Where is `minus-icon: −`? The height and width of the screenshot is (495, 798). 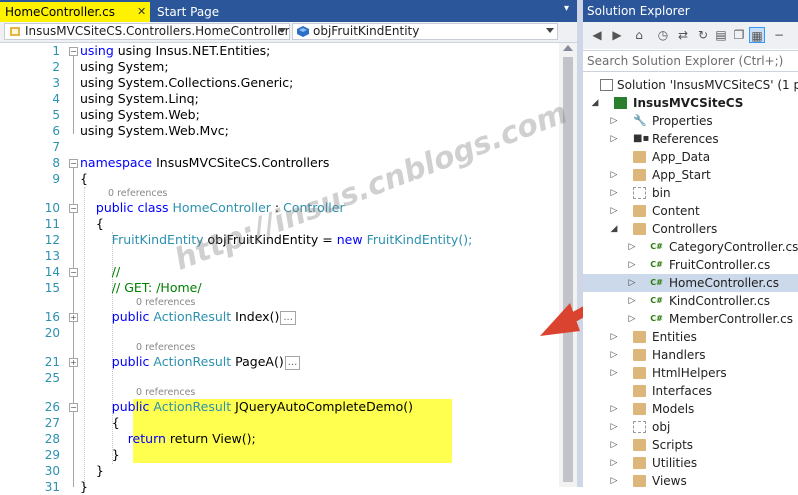
minus-icon: − is located at coordinates (779, 35).